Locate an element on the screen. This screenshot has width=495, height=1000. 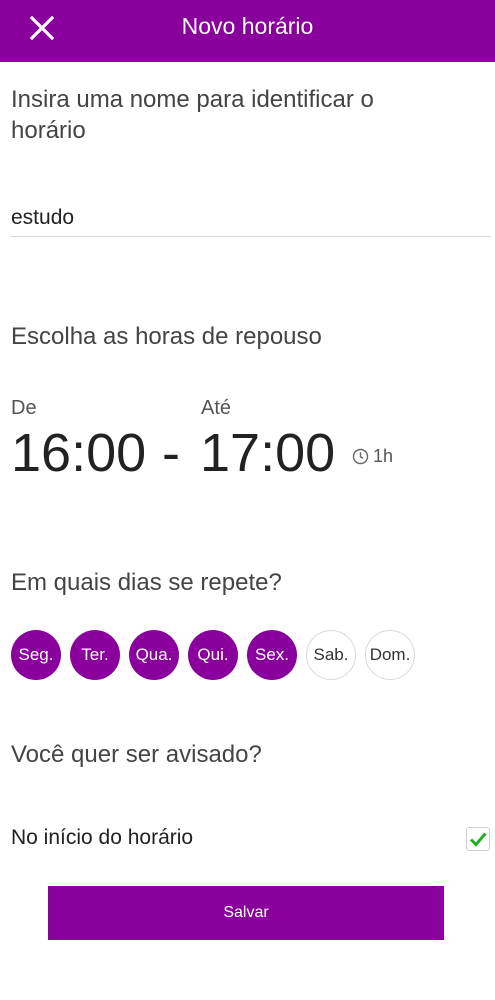
checkmark-icon is located at coordinates (478, 839).